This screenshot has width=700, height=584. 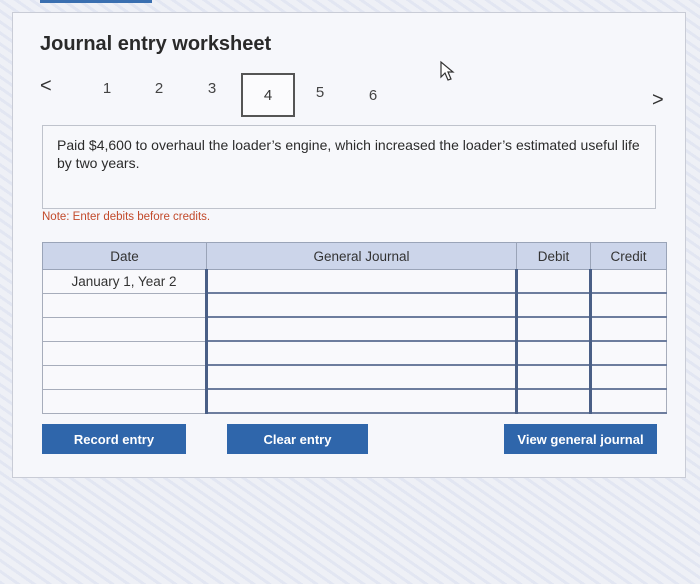 I want to click on page-1-link: 1, so click(x=107, y=88).